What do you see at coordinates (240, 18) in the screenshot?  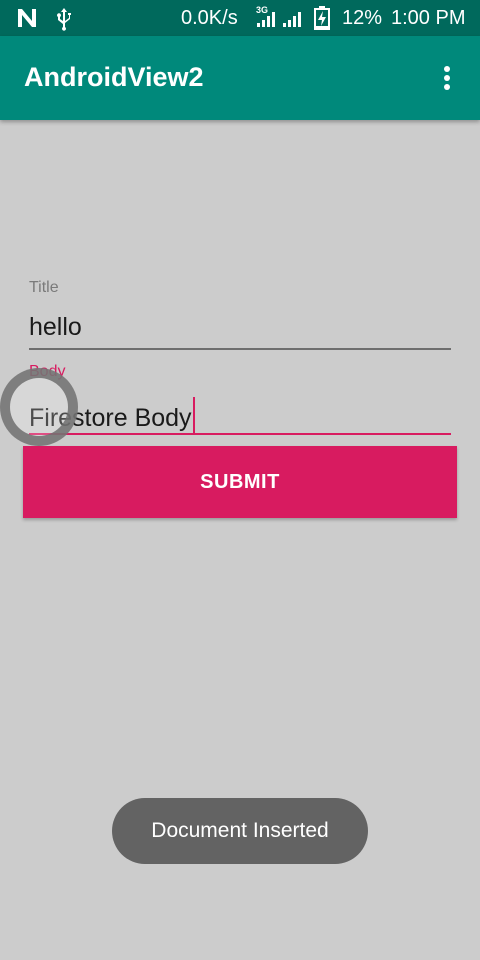 I see `status-bar: 0.0K/s 3G 12% 1:00 PM` at bounding box center [240, 18].